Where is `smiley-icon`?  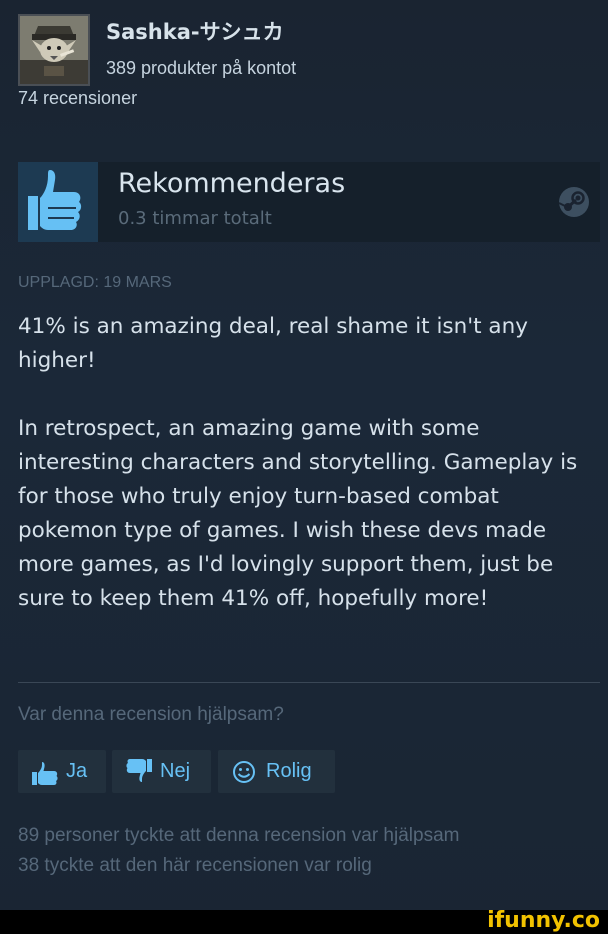 smiley-icon is located at coordinates (244, 771).